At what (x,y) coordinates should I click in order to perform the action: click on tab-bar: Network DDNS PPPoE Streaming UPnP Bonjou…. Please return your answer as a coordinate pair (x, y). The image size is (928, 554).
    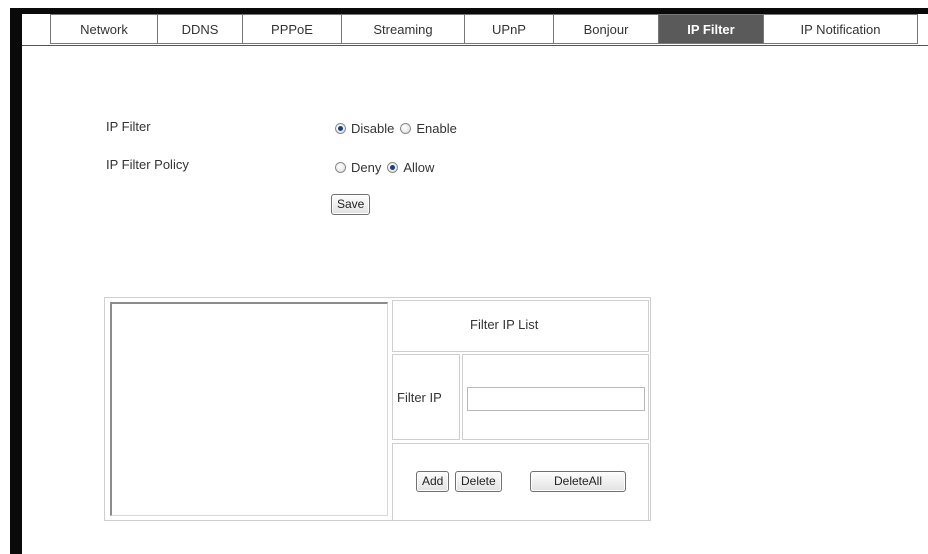
    Looking at the image, I should click on (484, 30).